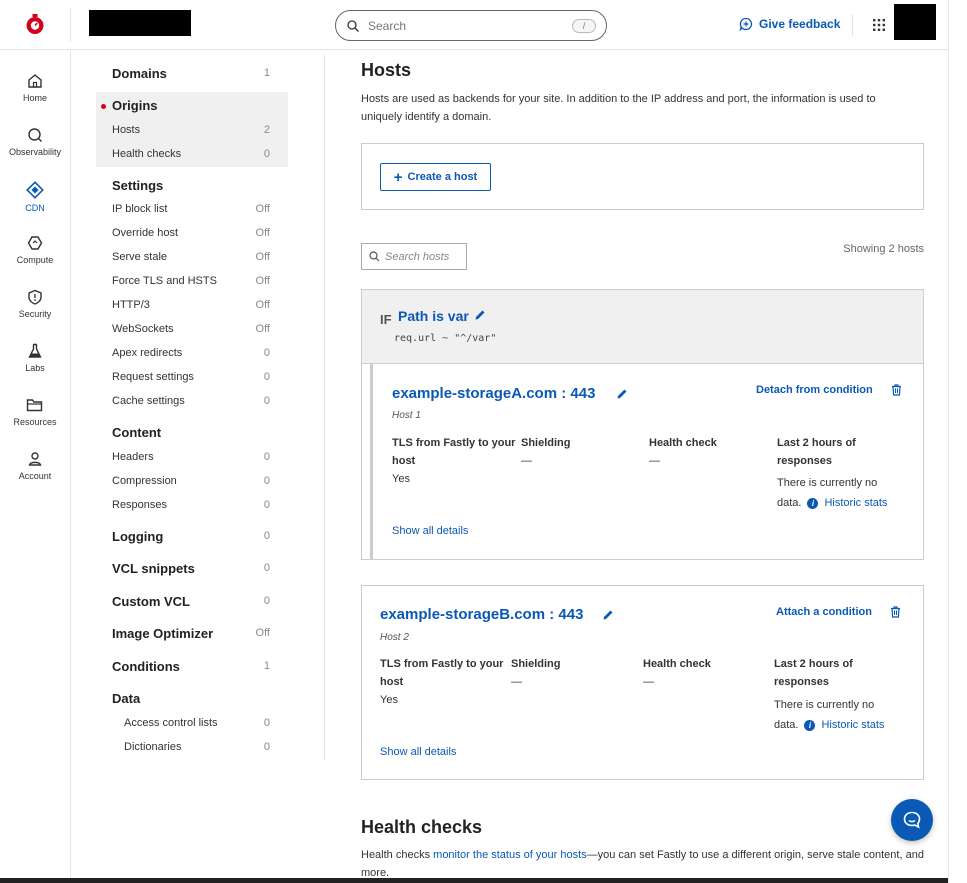 The image size is (967, 883). I want to click on redacted-account-avatar, so click(915, 22).